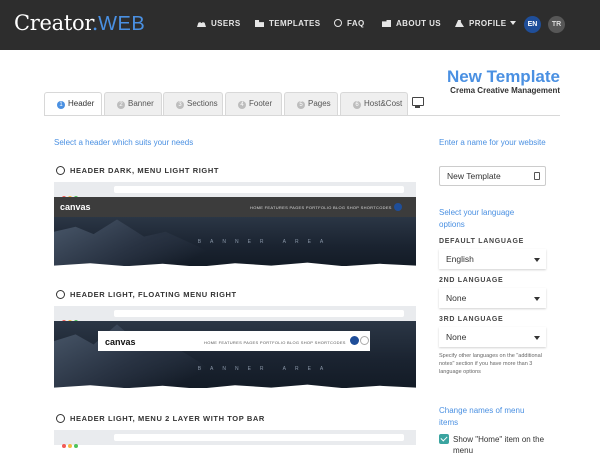 This screenshot has width=600, height=456. I want to click on show-home-checkbox, so click(444, 439).